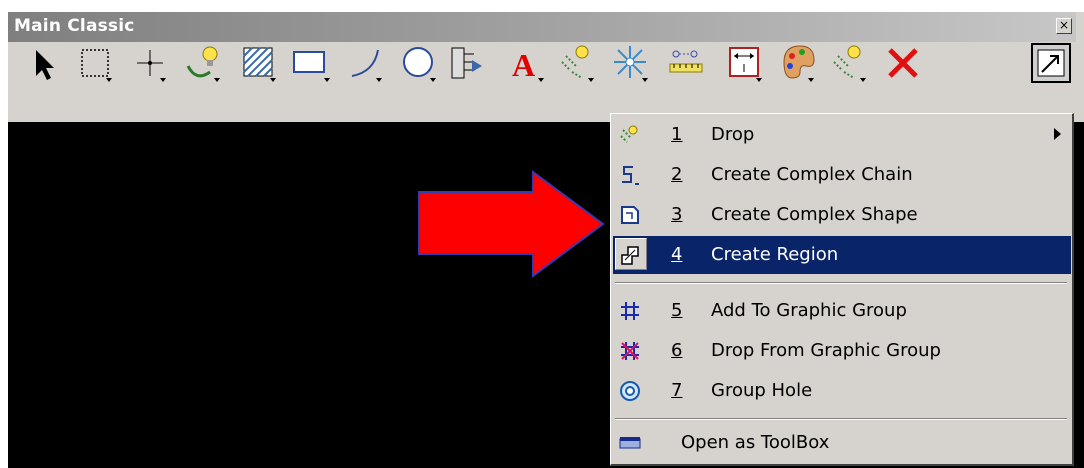  What do you see at coordinates (842, 443) in the screenshot?
I see `menu-item-open-as-toolbox: Open as ToolBox` at bounding box center [842, 443].